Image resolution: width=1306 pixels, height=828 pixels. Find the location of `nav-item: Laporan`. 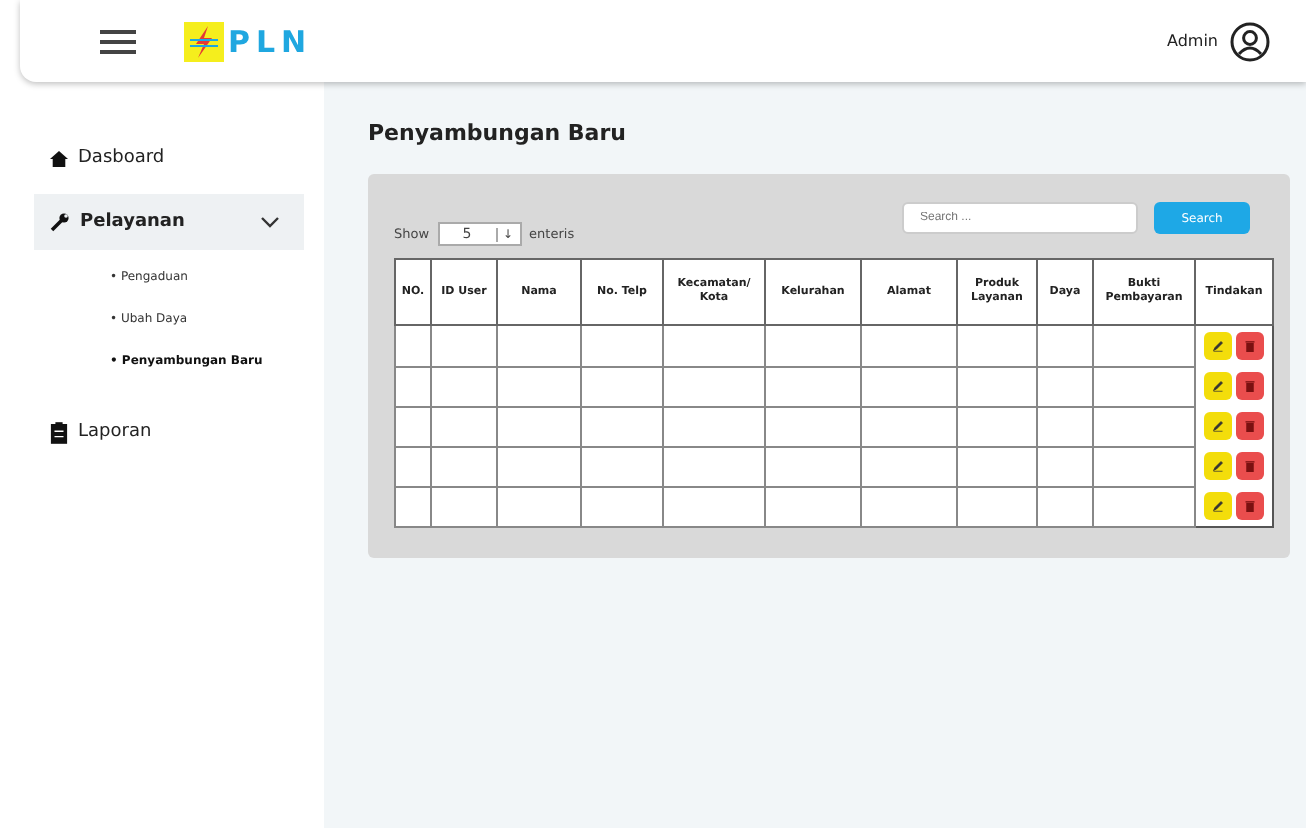

nav-item: Laporan is located at coordinates (169, 432).